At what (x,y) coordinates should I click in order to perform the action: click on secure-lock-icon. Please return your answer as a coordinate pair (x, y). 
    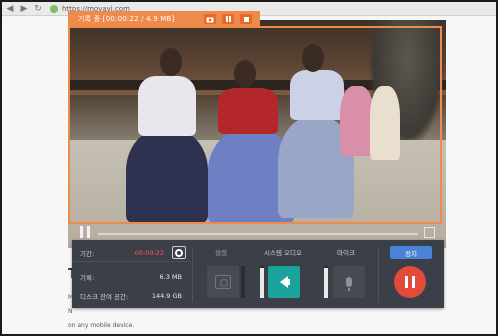
    Looking at the image, I should click on (54, 8).